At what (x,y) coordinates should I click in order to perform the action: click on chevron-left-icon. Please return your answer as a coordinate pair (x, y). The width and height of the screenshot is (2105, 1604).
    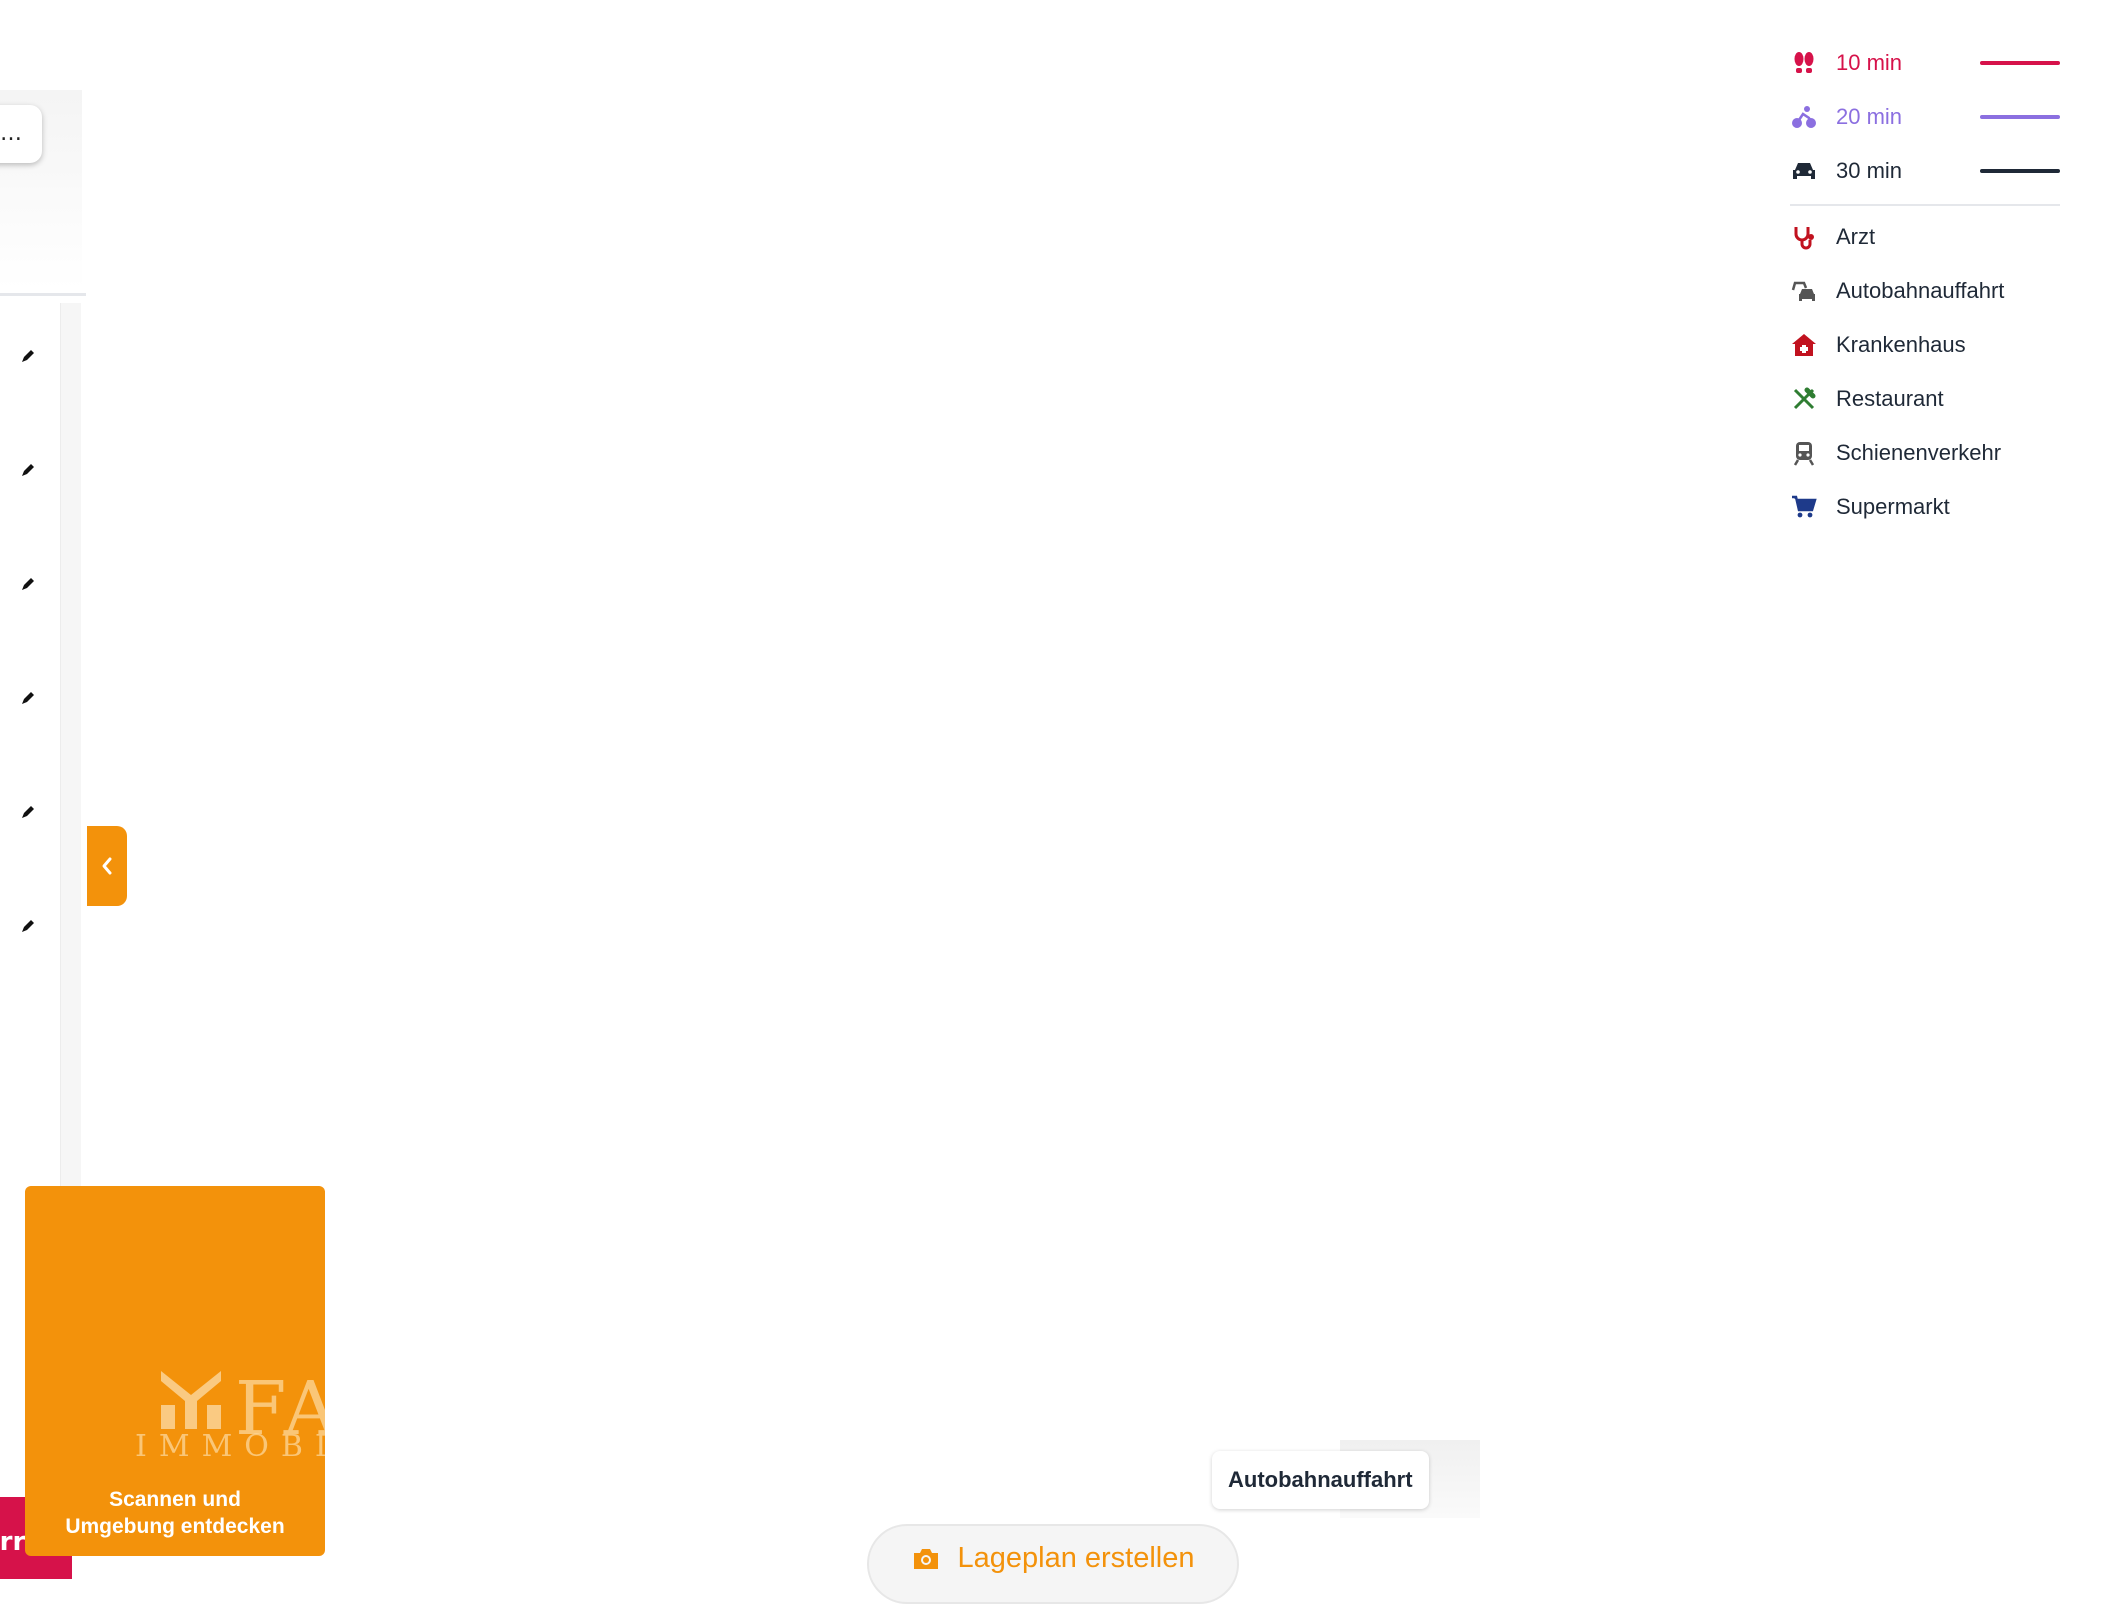
    Looking at the image, I should click on (107, 866).